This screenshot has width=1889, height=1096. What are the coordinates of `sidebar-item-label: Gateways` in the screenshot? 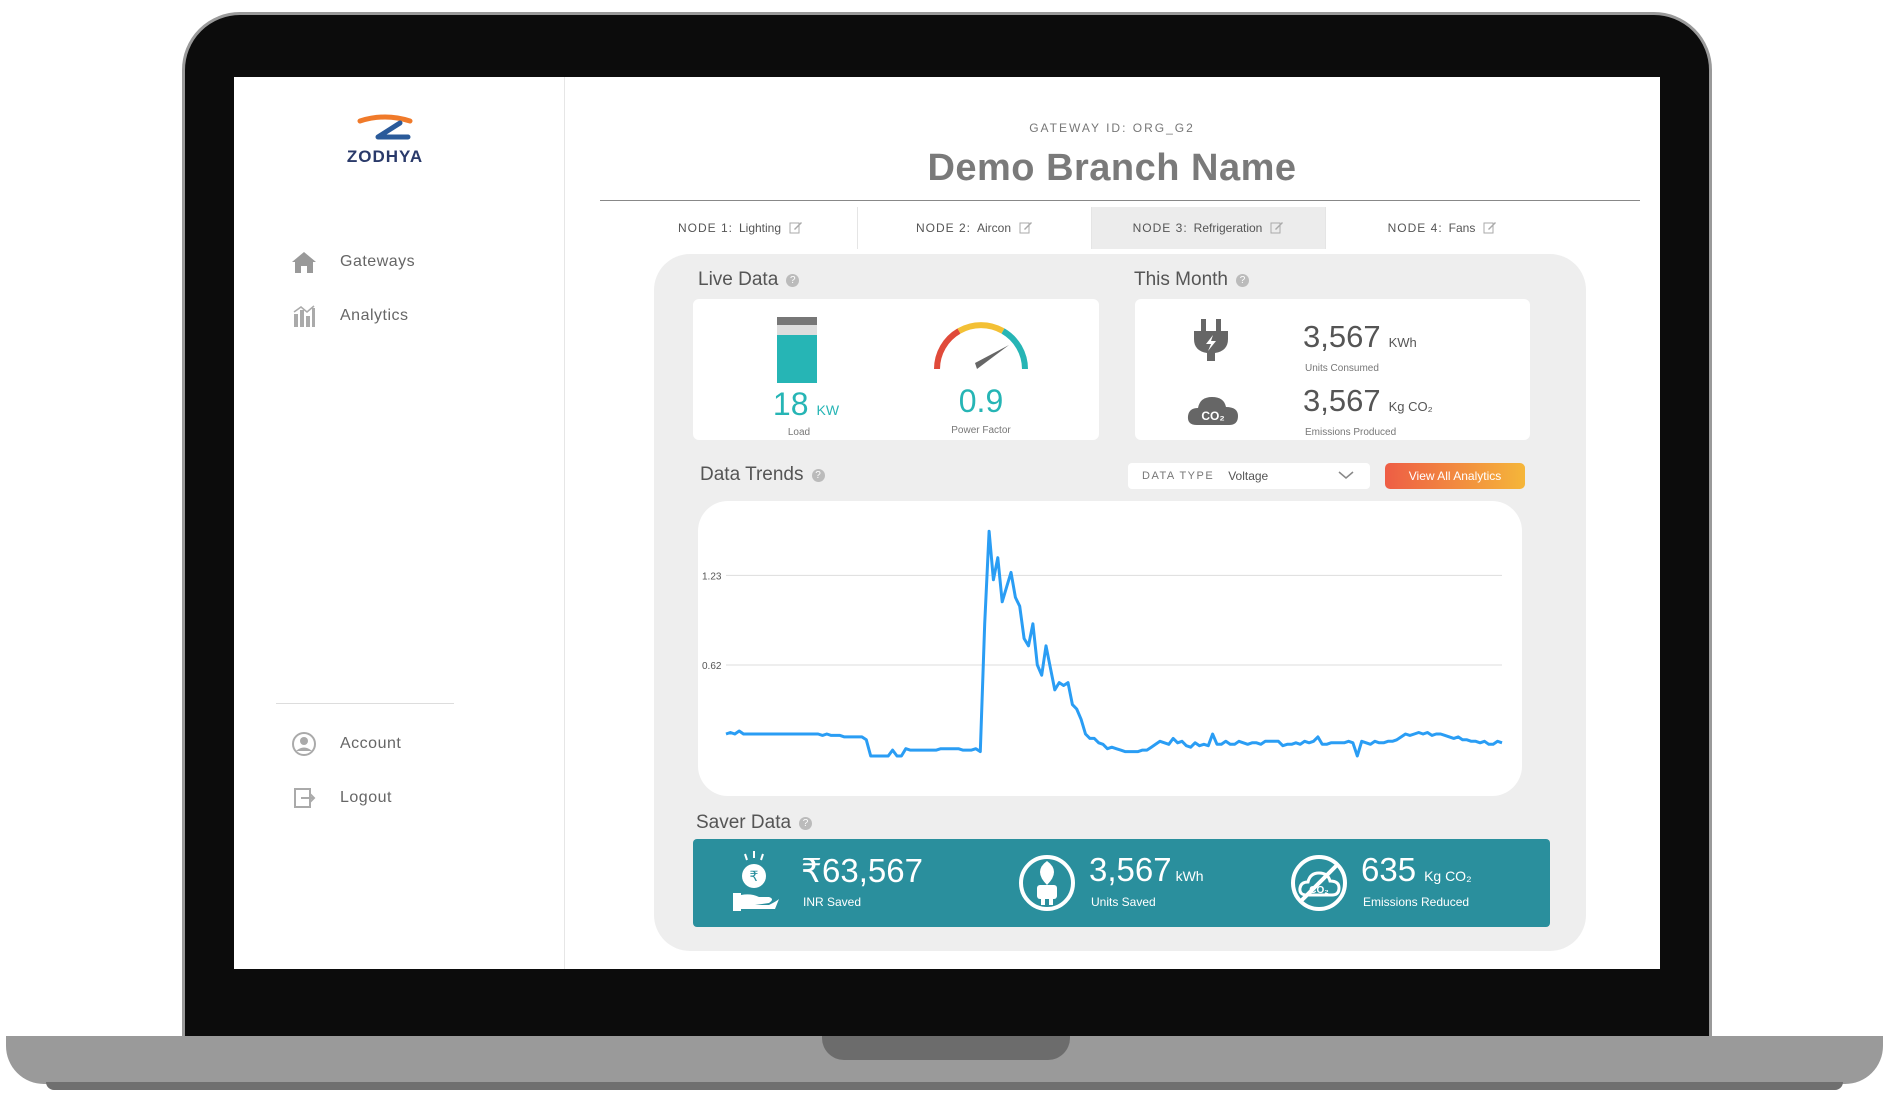 It's located at (378, 261).